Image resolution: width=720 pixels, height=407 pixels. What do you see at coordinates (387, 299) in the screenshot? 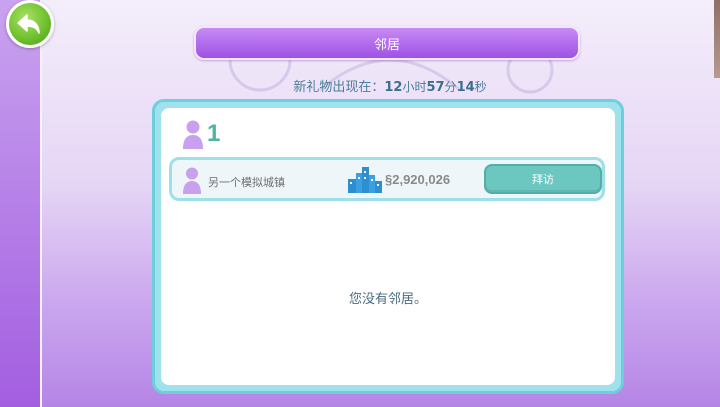
I see `no-neighbors-message: 您没有邻居。` at bounding box center [387, 299].